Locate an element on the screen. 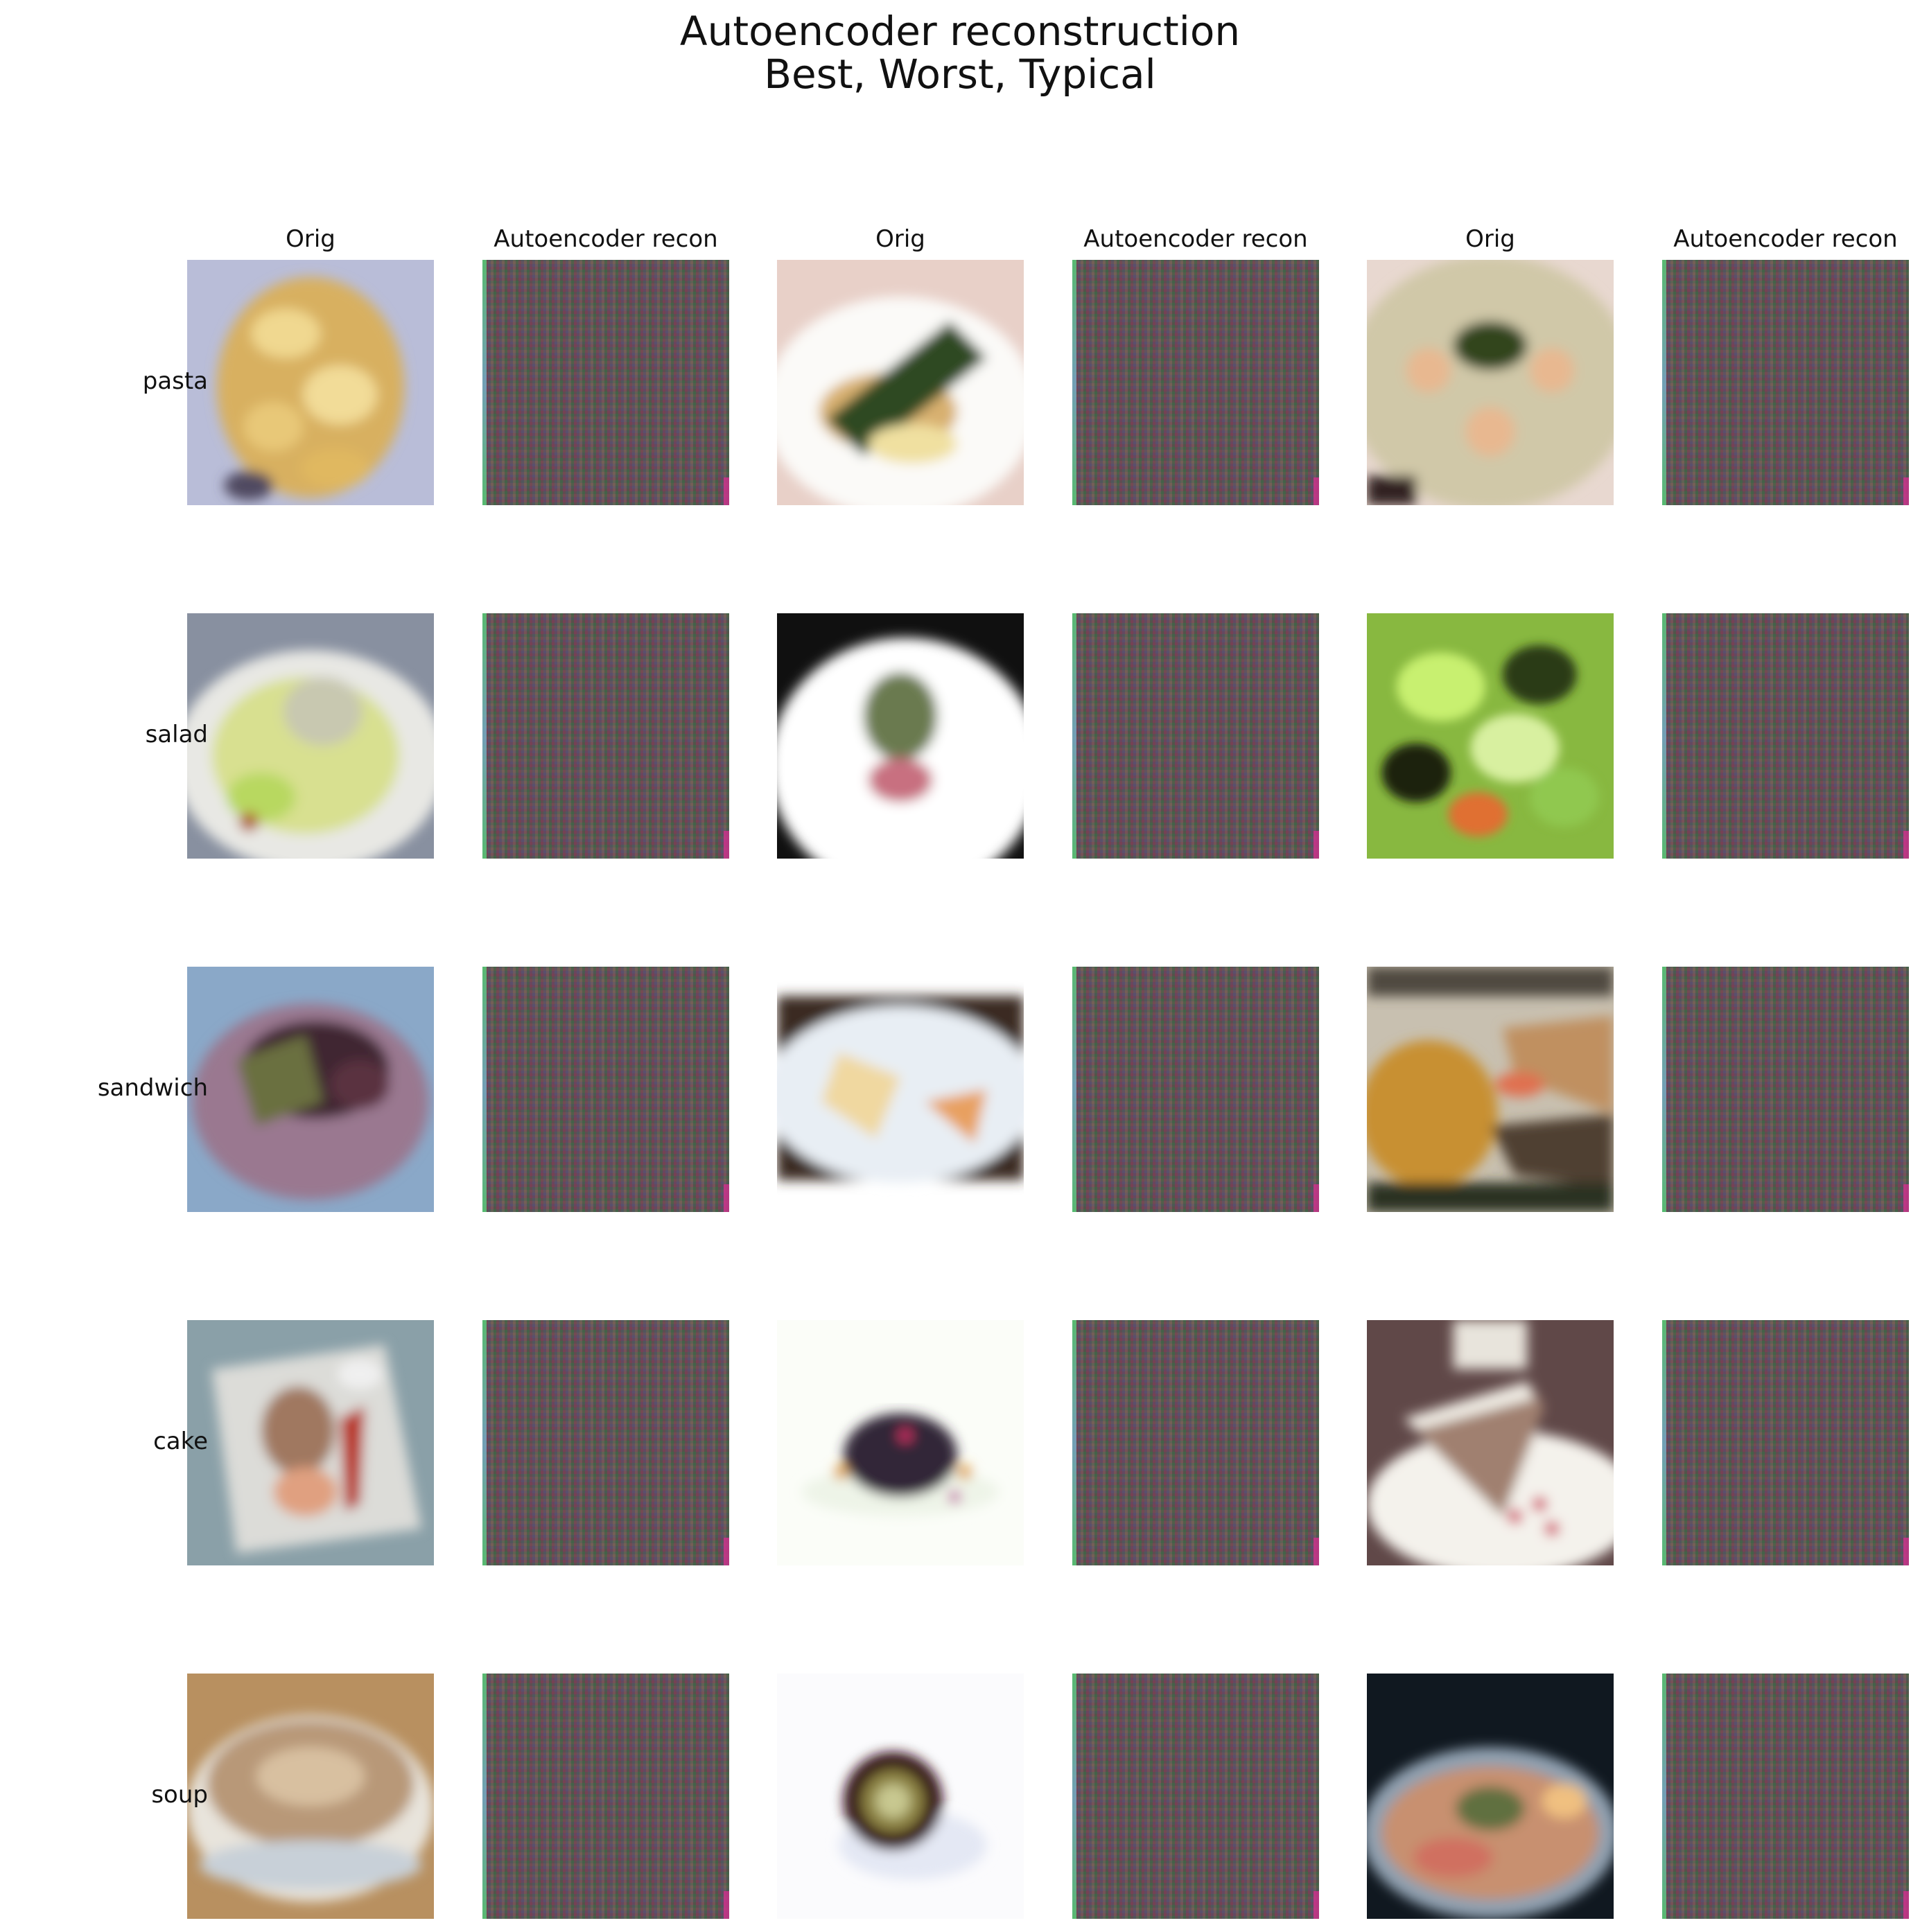  col-header-orig-worst: Orig is located at coordinates (900, 239).